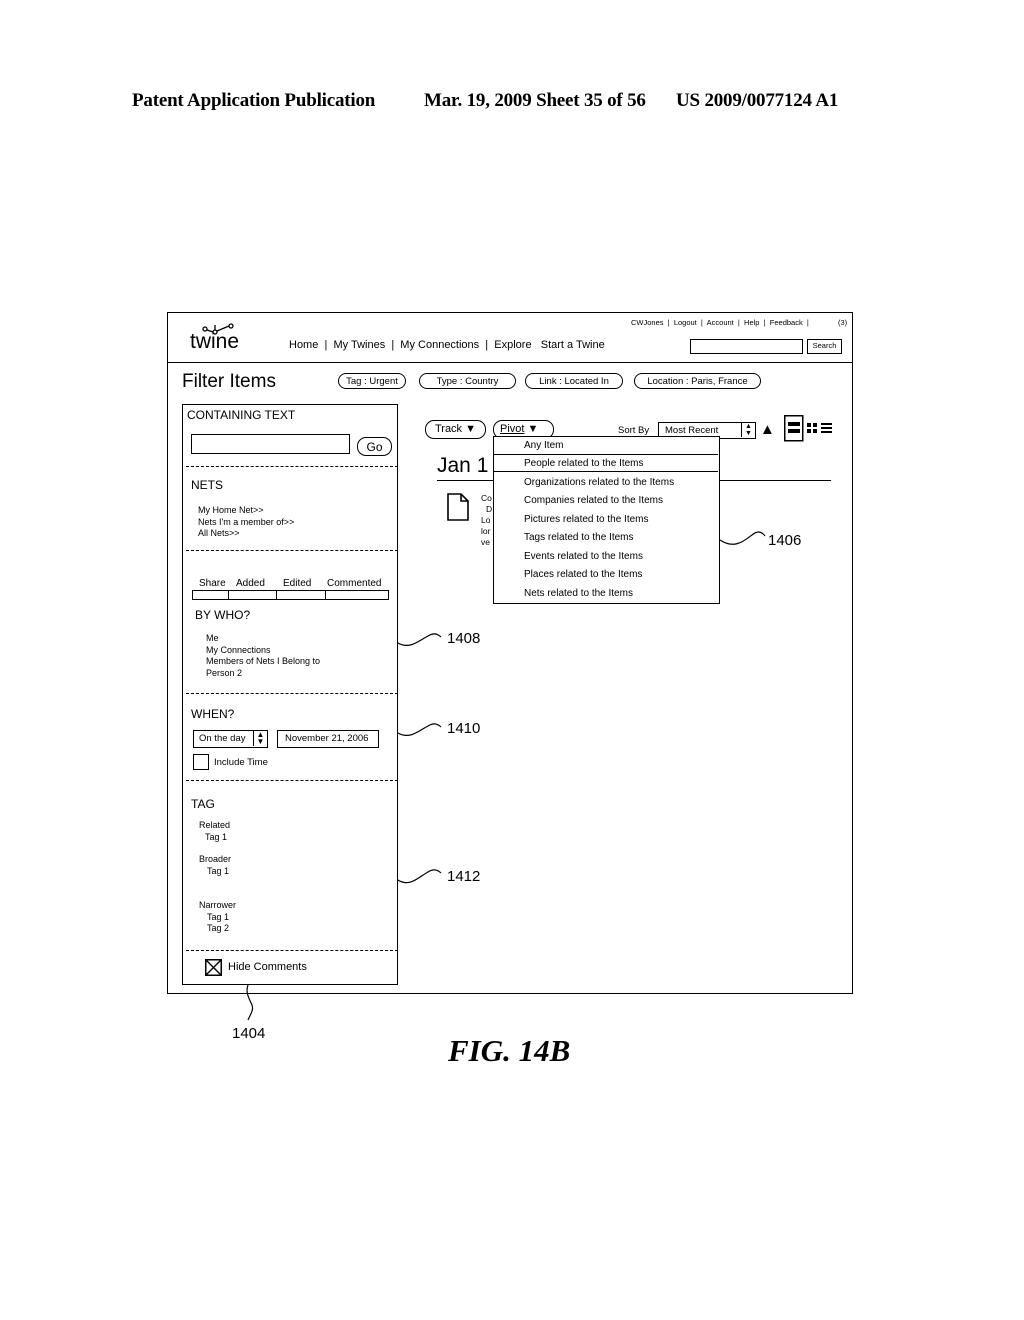 Image resolution: width=1024 pixels, height=1320 pixels. What do you see at coordinates (509, 1050) in the screenshot?
I see `figure-label: FIG. 14B` at bounding box center [509, 1050].